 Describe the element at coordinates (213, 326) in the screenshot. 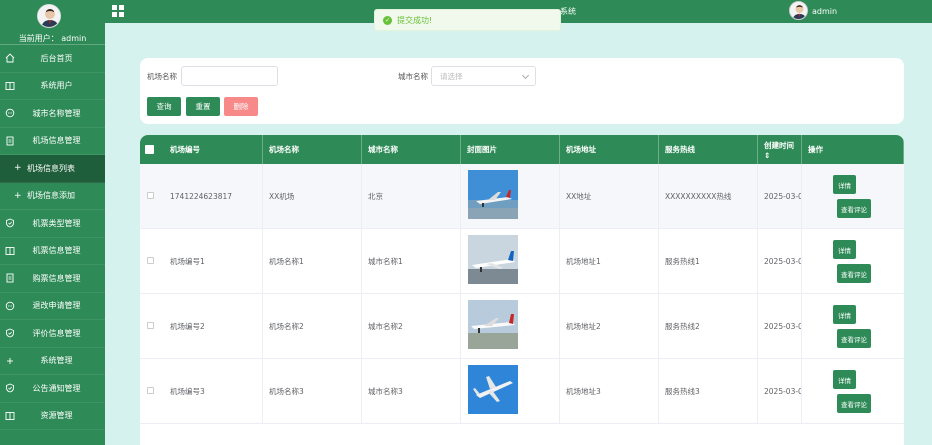

I see `cell-id: 机场编号2` at that location.